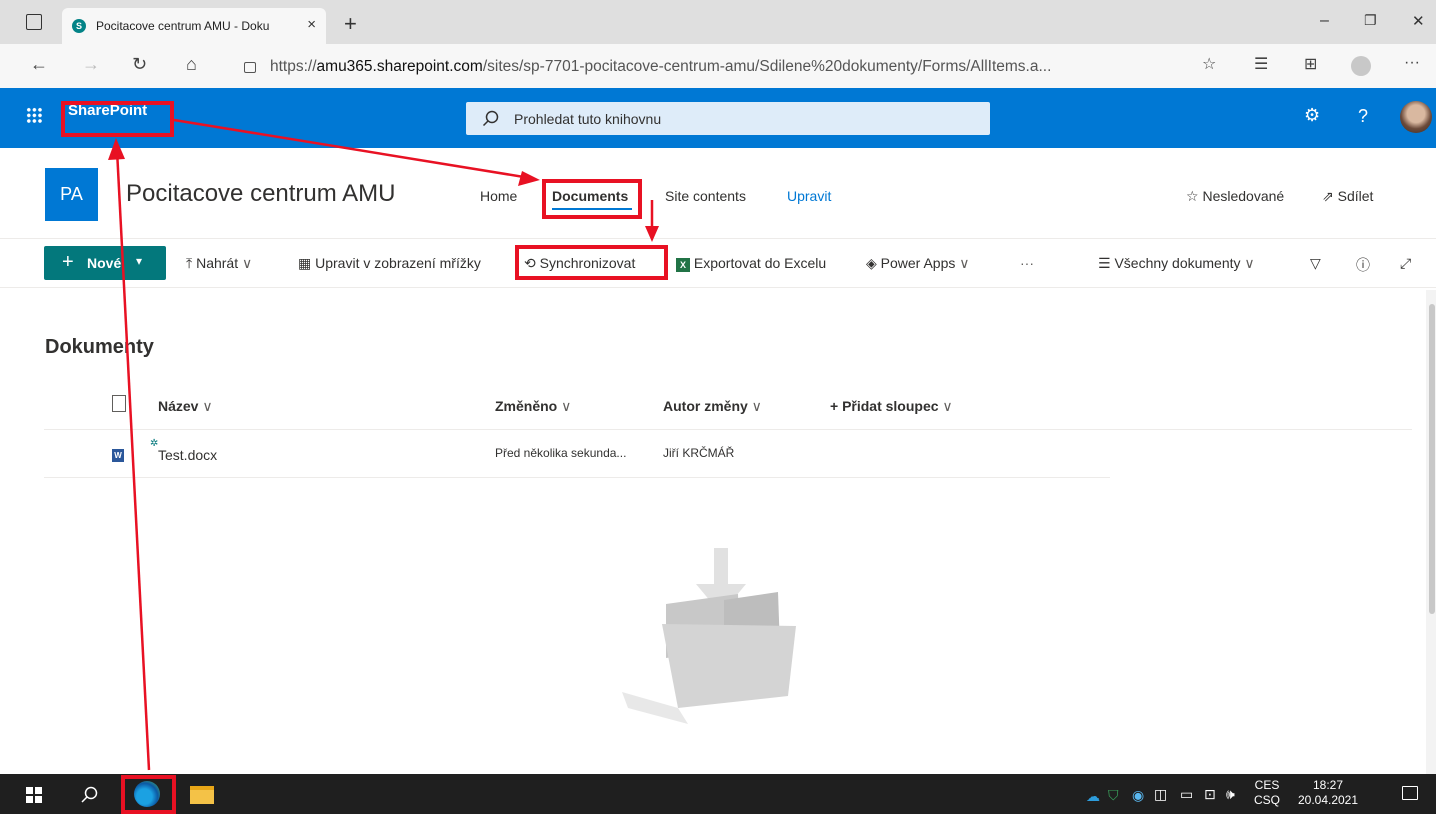  Describe the element at coordinates (91, 64) in the screenshot. I see `forward-icon: →` at that location.